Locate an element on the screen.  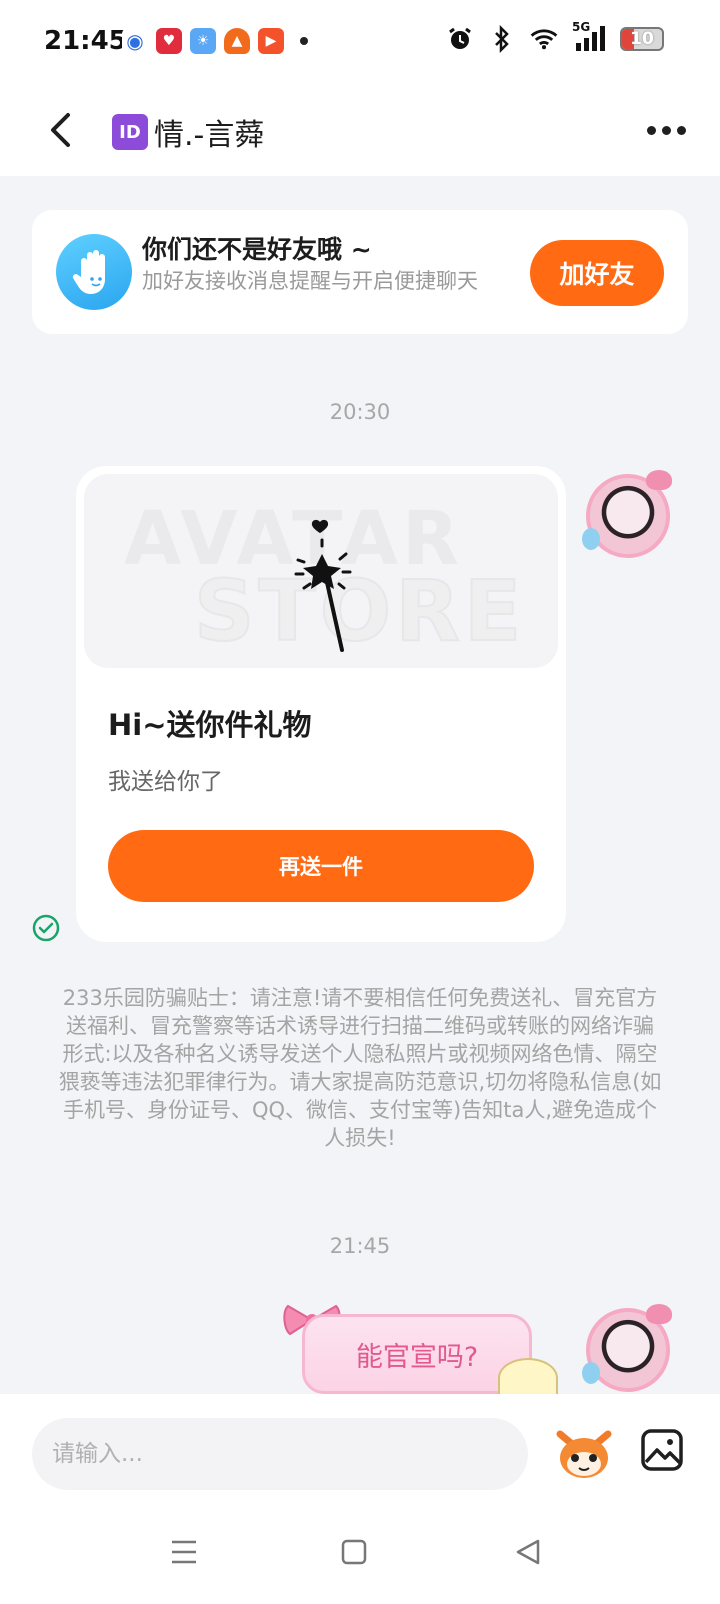
add-friend-button: 加好友 is located at coordinates (597, 273).